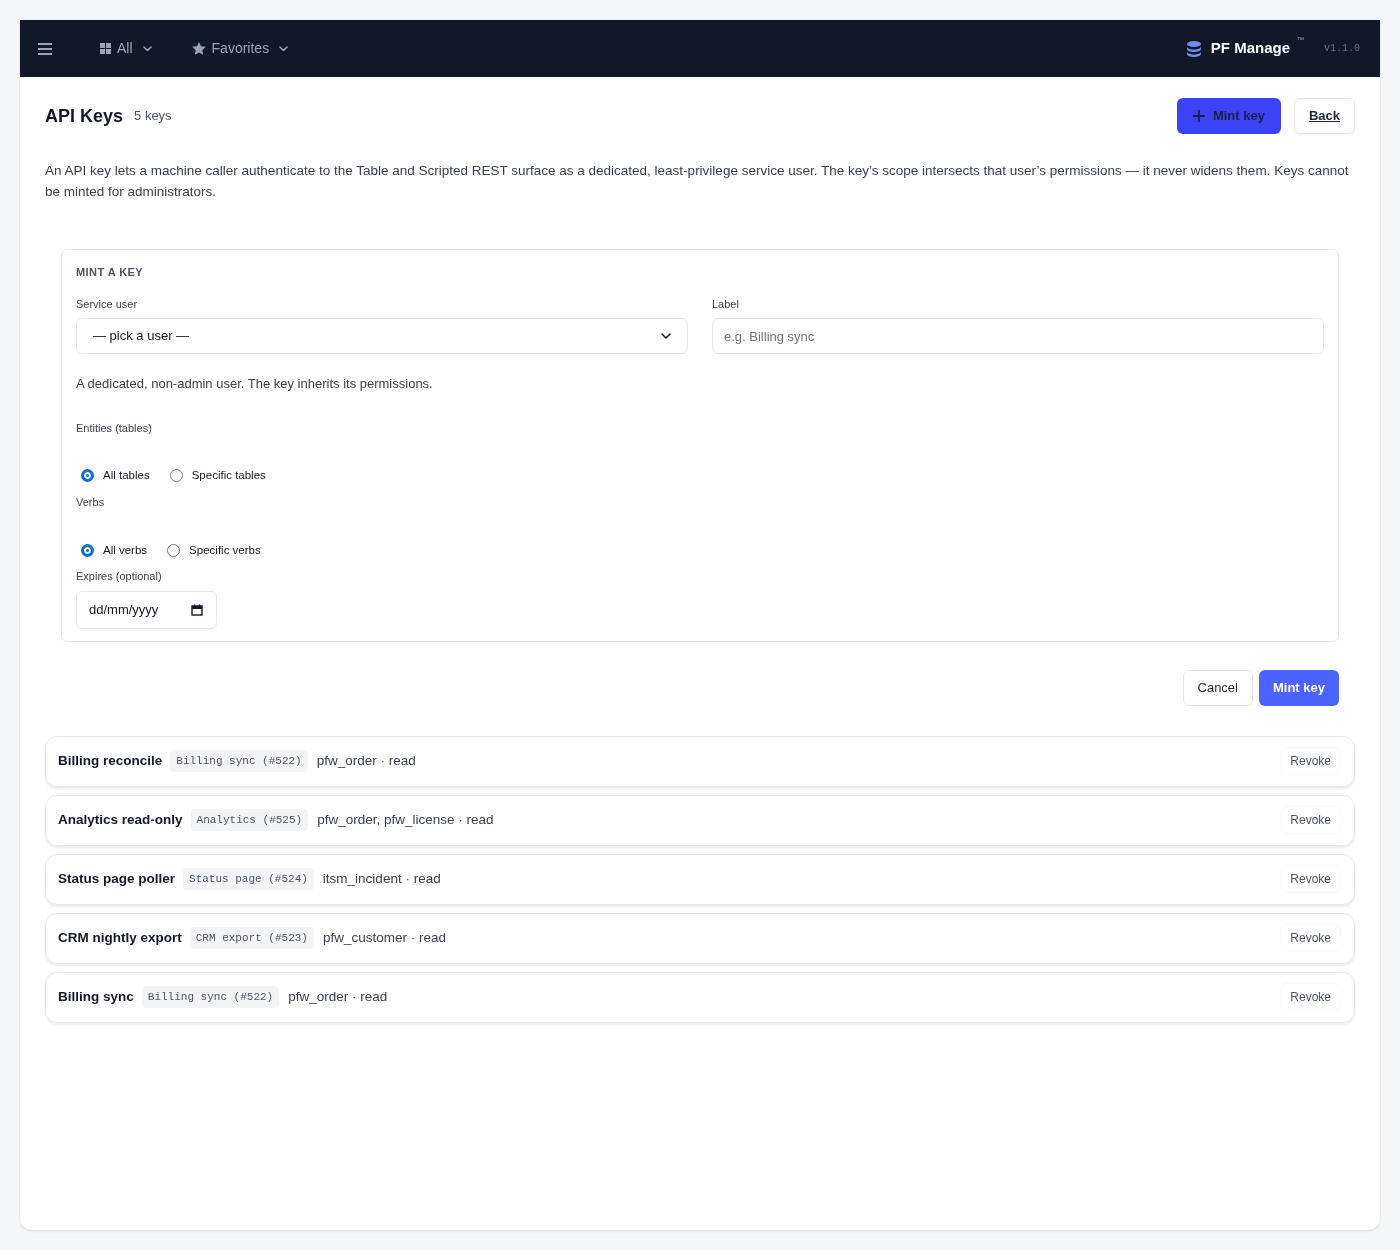 Image resolution: width=1400 pixels, height=1250 pixels. What do you see at coordinates (1193, 48) in the screenshot?
I see `database-icon` at bounding box center [1193, 48].